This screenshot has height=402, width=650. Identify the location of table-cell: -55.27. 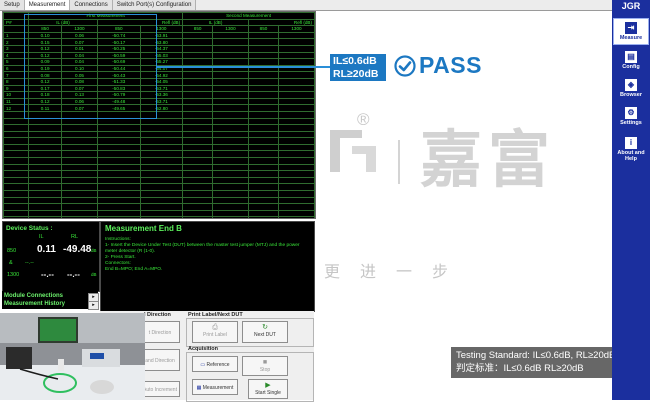
(161, 62).